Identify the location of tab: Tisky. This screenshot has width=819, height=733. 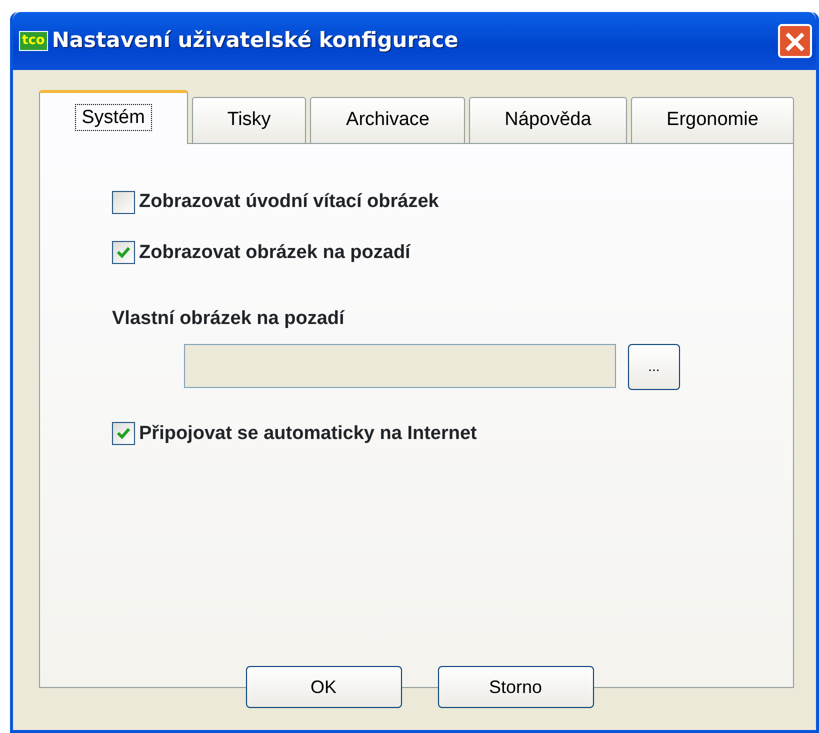
(249, 120).